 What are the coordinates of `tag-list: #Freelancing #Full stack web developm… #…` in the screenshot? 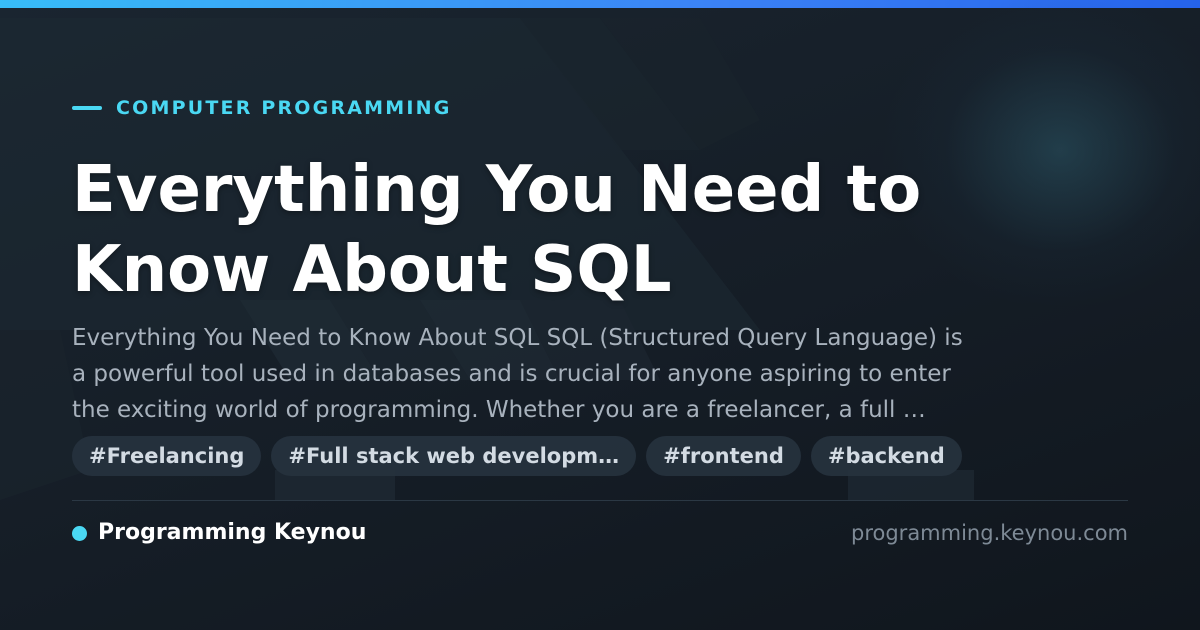 It's located at (517, 456).